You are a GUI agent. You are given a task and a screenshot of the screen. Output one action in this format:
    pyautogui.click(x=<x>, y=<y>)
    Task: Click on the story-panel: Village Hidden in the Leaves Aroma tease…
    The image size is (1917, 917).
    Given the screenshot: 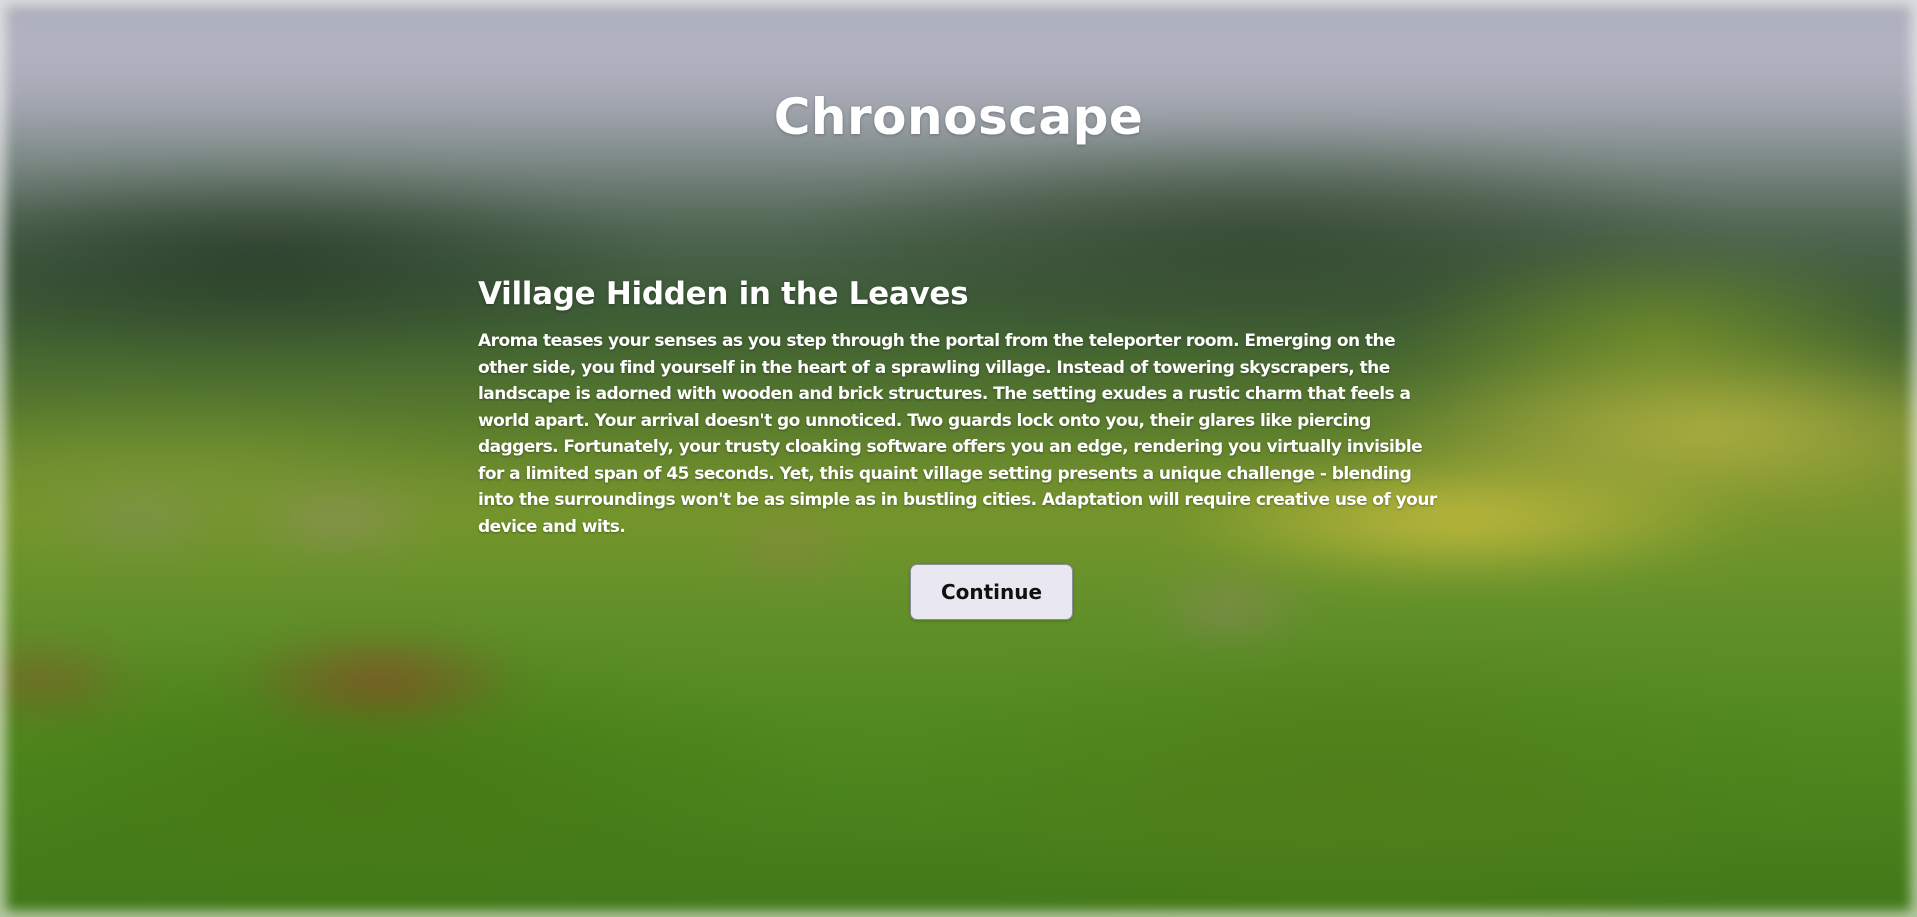 What is the action you would take?
    pyautogui.click(x=959, y=408)
    